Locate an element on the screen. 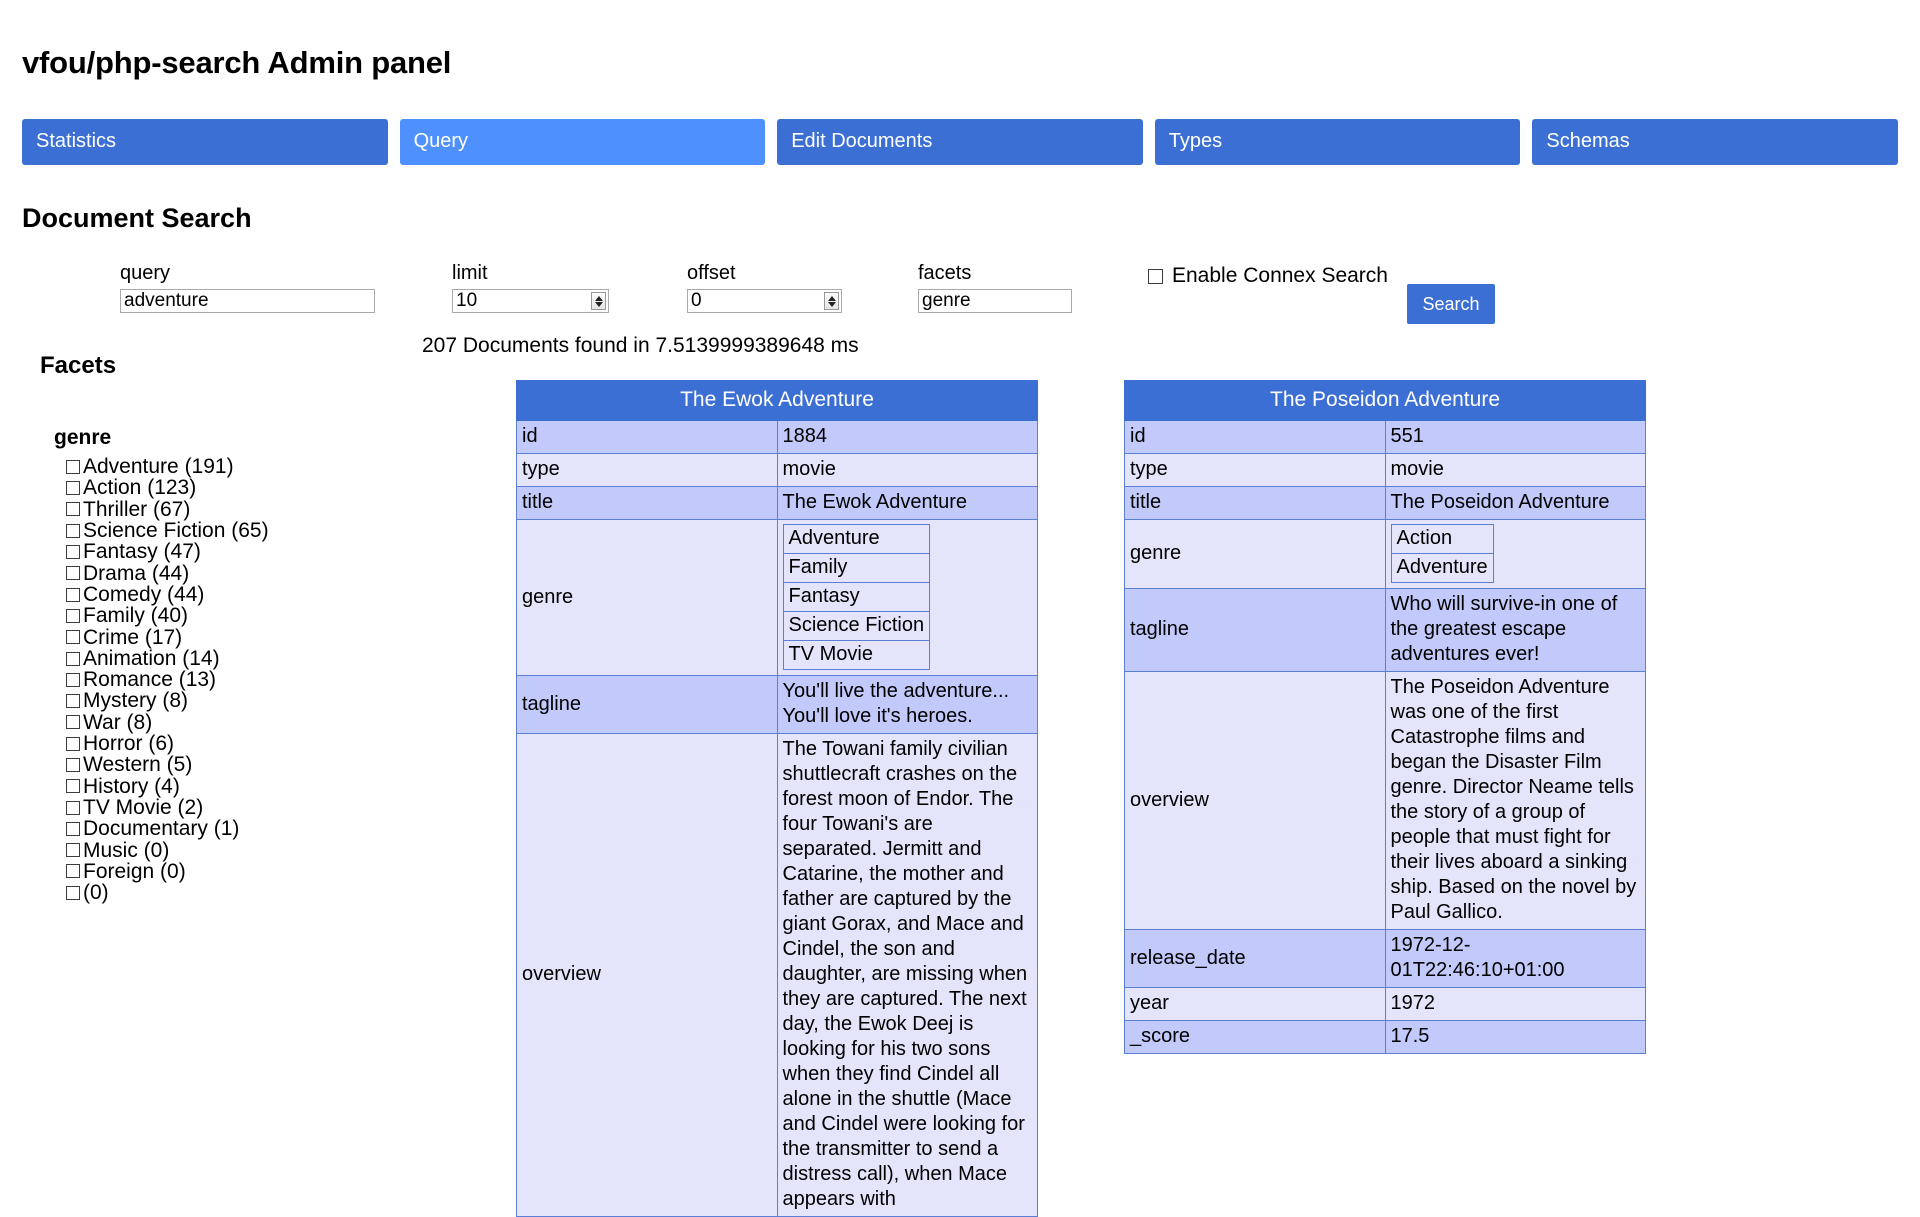 The height and width of the screenshot is (1217, 1920). field-value: 17.5 is located at coordinates (1515, 1037).